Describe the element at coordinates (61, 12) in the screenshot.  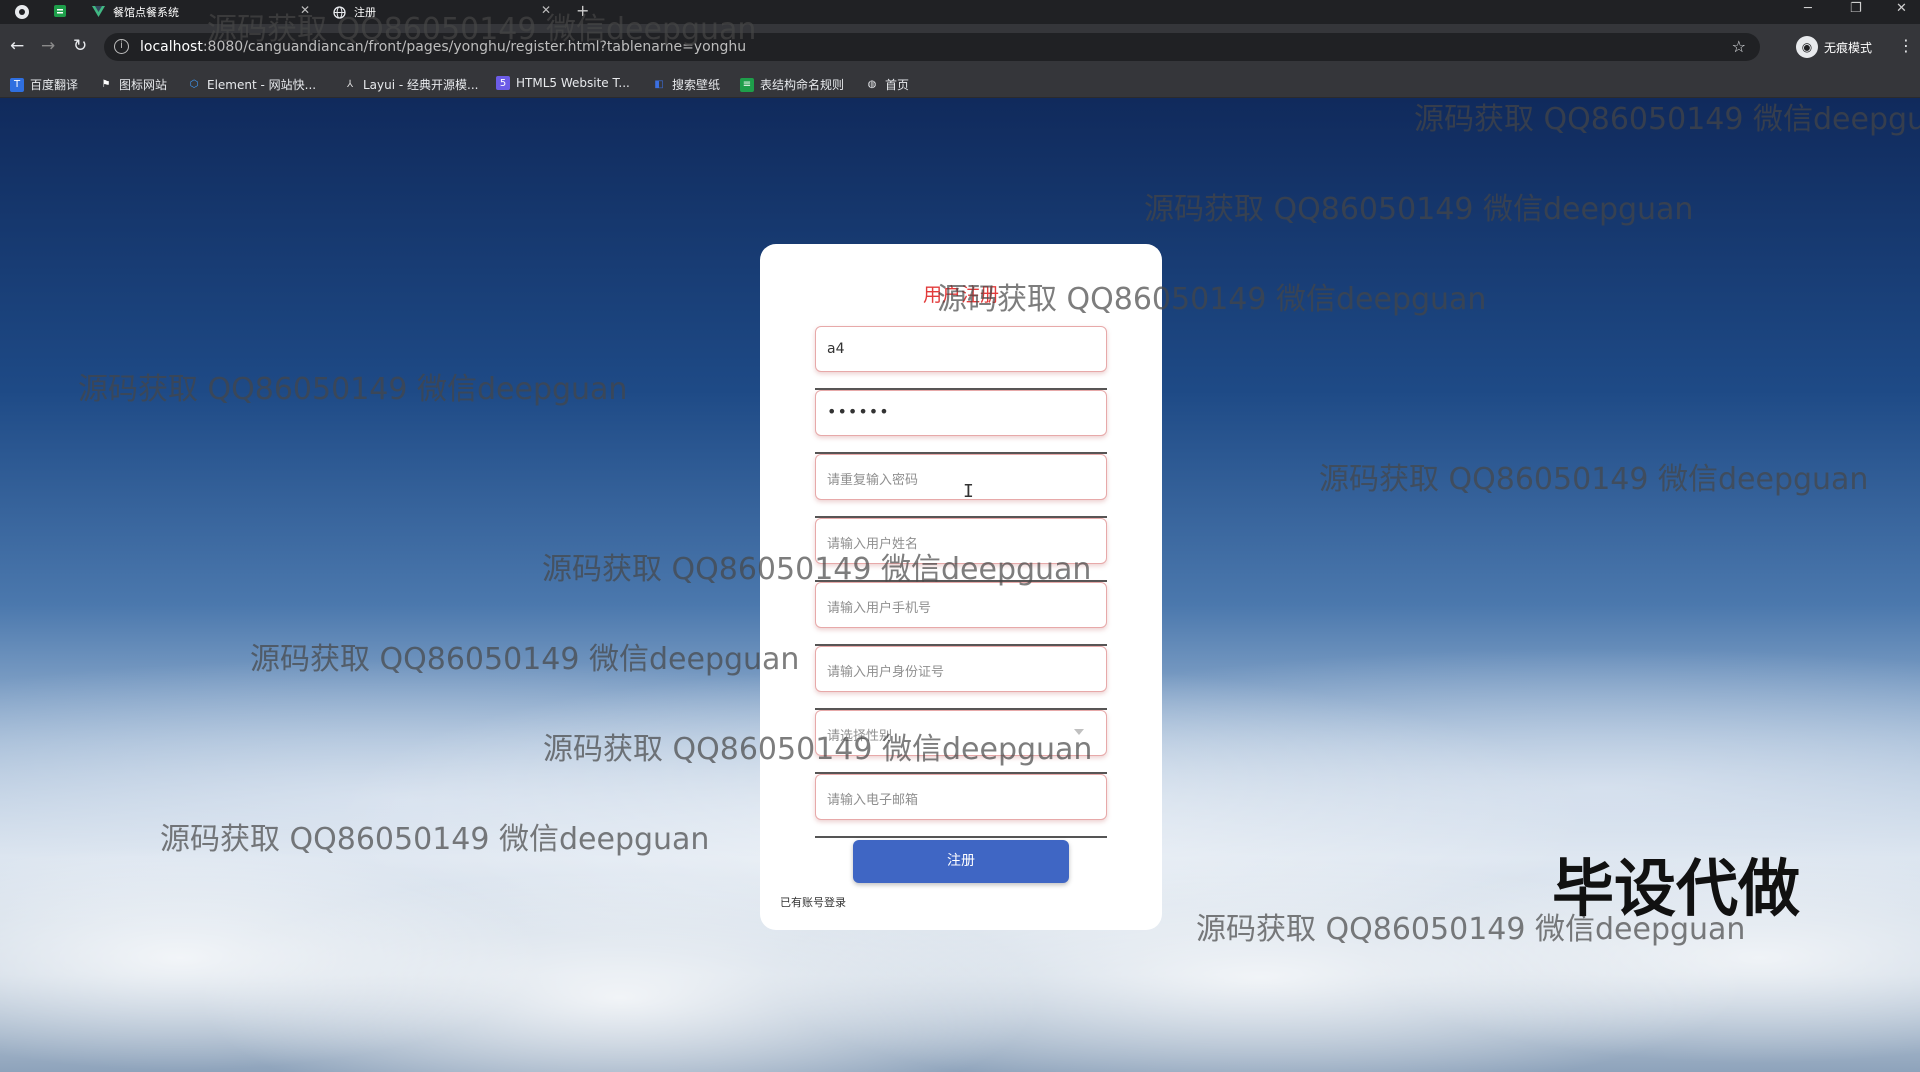
I see `tab-sheet-icon` at that location.